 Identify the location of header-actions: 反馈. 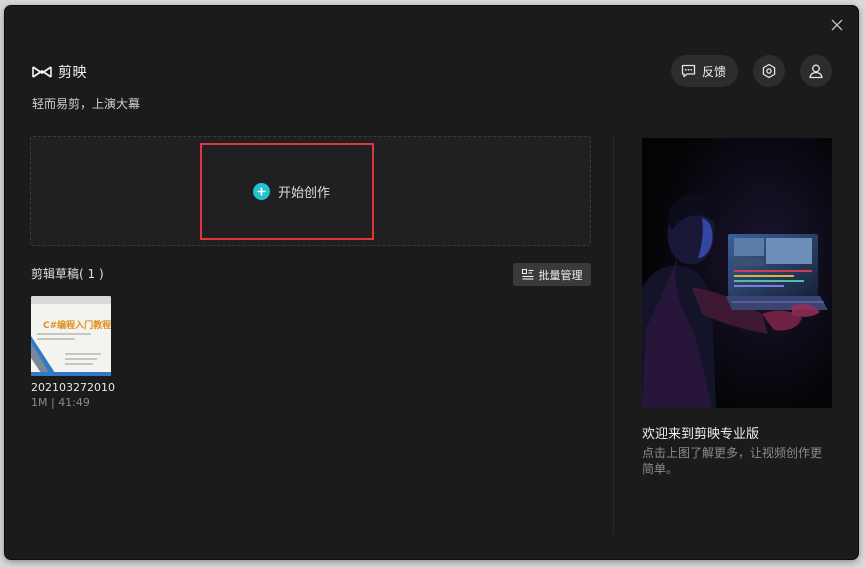
(751, 71).